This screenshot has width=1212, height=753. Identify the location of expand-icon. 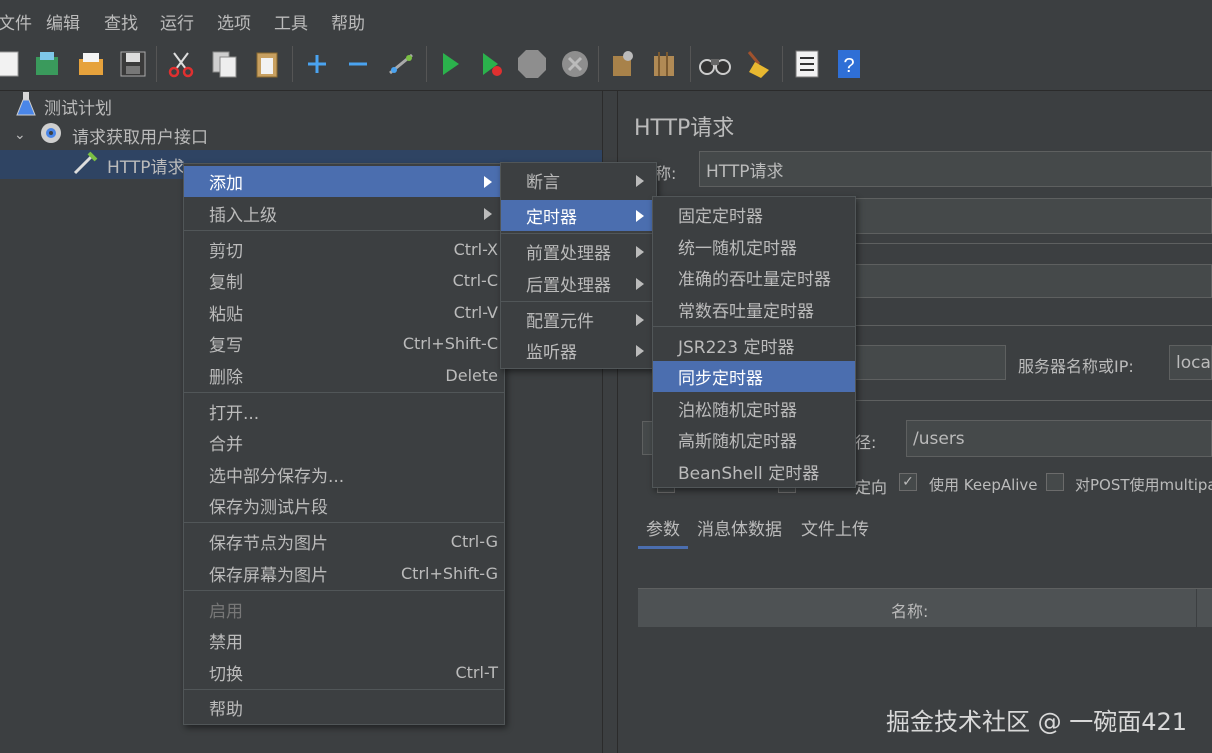
(317, 64).